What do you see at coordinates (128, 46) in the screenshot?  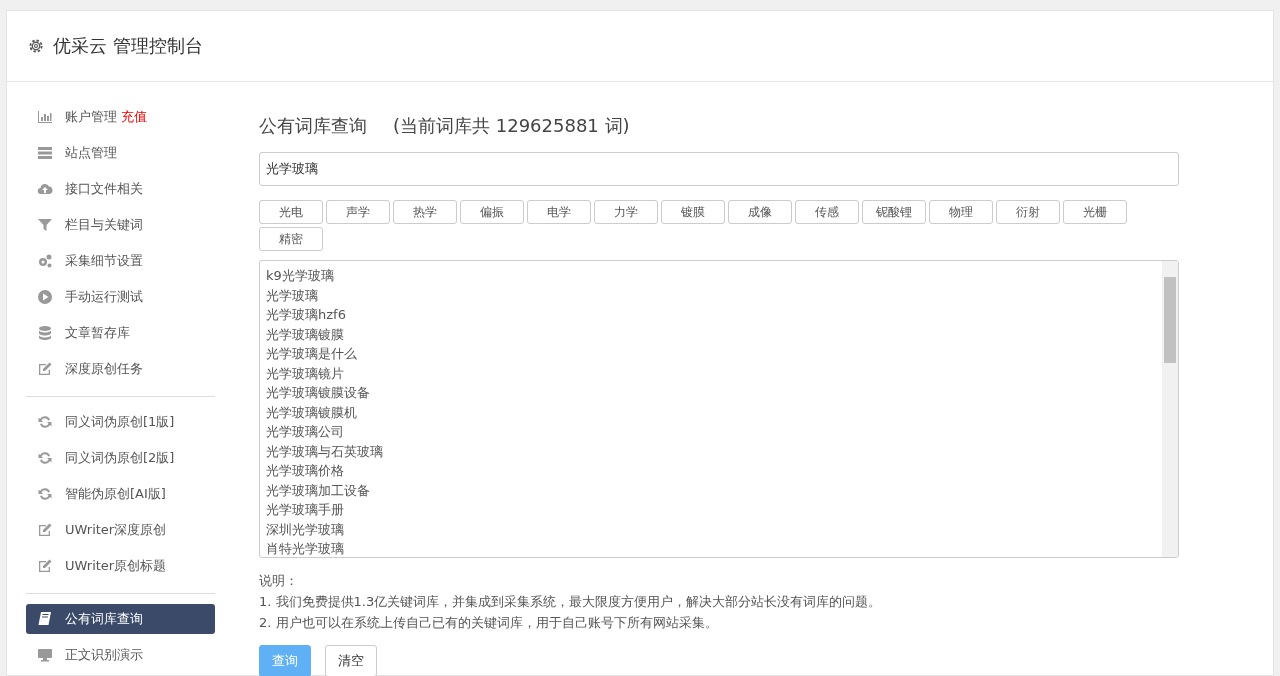 I see `console-title: 优采云 管理控制台` at bounding box center [128, 46].